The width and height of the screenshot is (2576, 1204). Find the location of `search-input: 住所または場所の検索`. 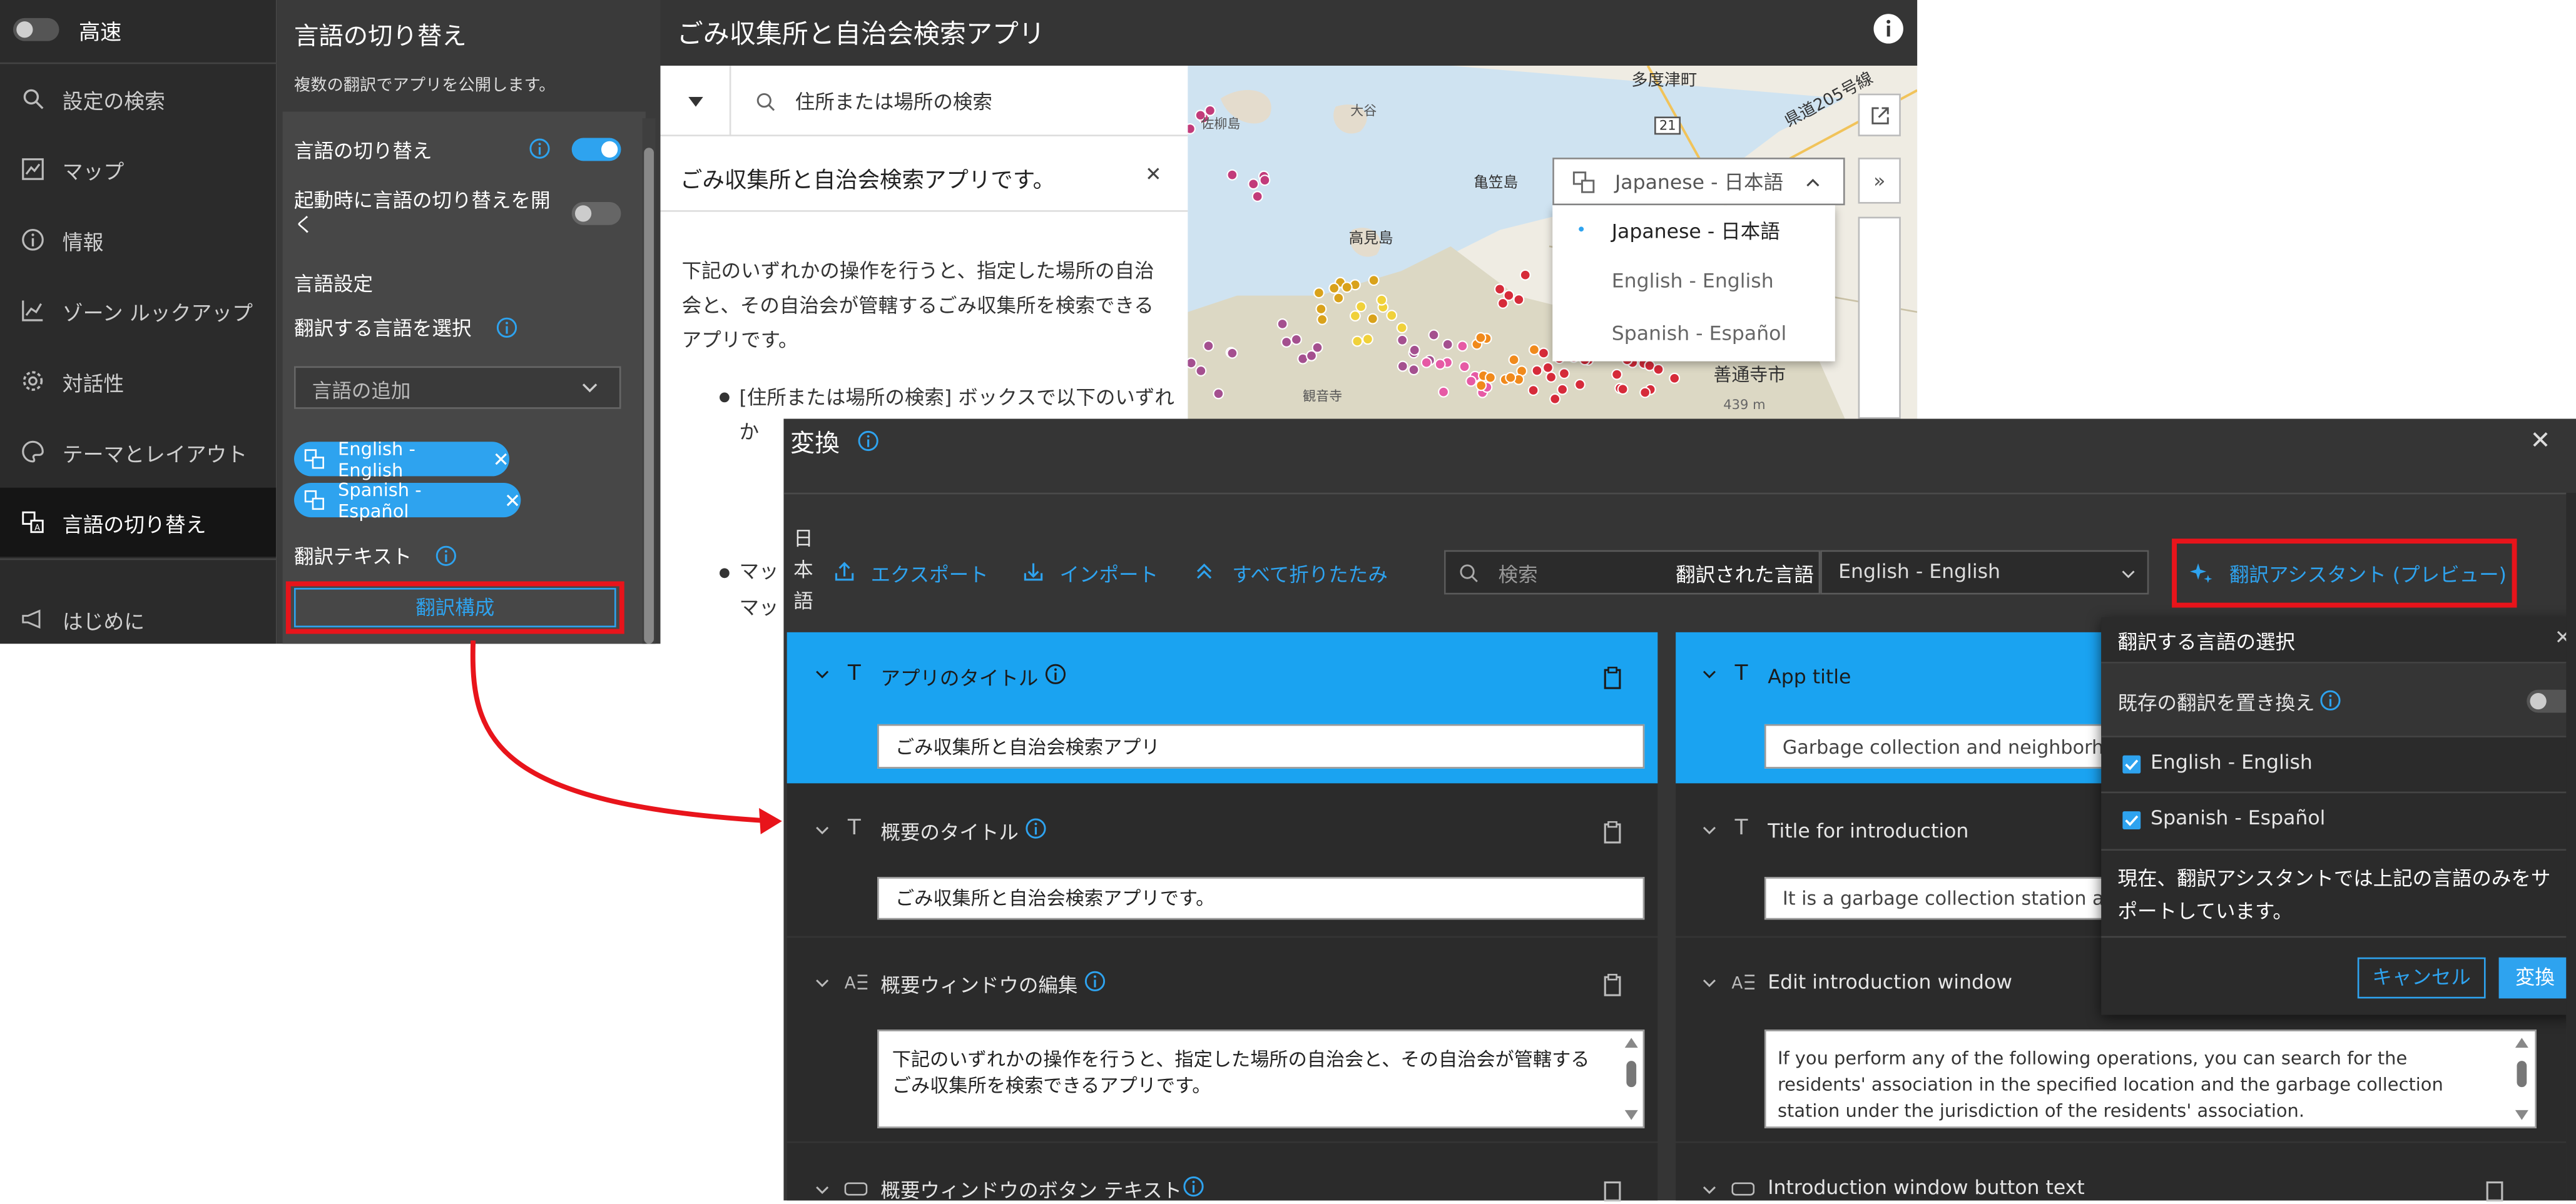

search-input: 住所または場所の検索 is located at coordinates (894, 101).